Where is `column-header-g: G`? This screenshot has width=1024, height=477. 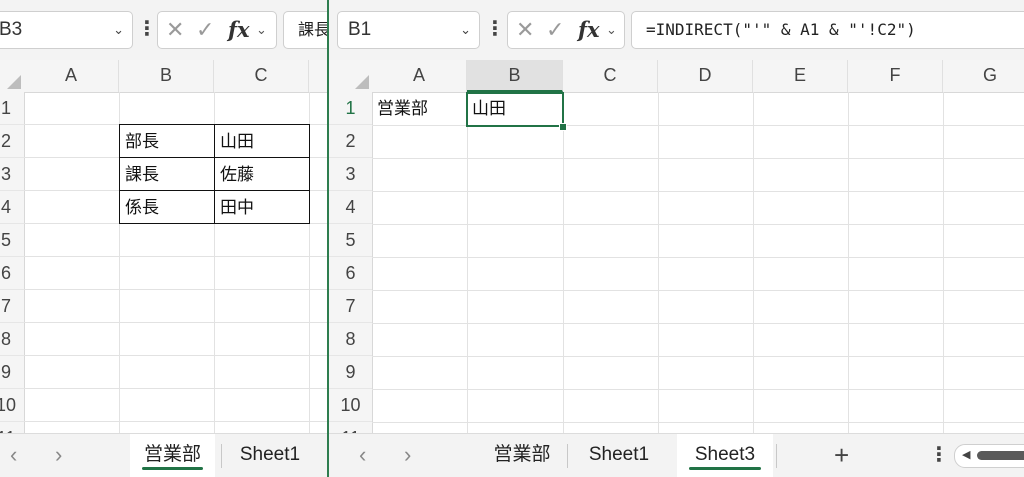 column-header-g: G is located at coordinates (983, 76).